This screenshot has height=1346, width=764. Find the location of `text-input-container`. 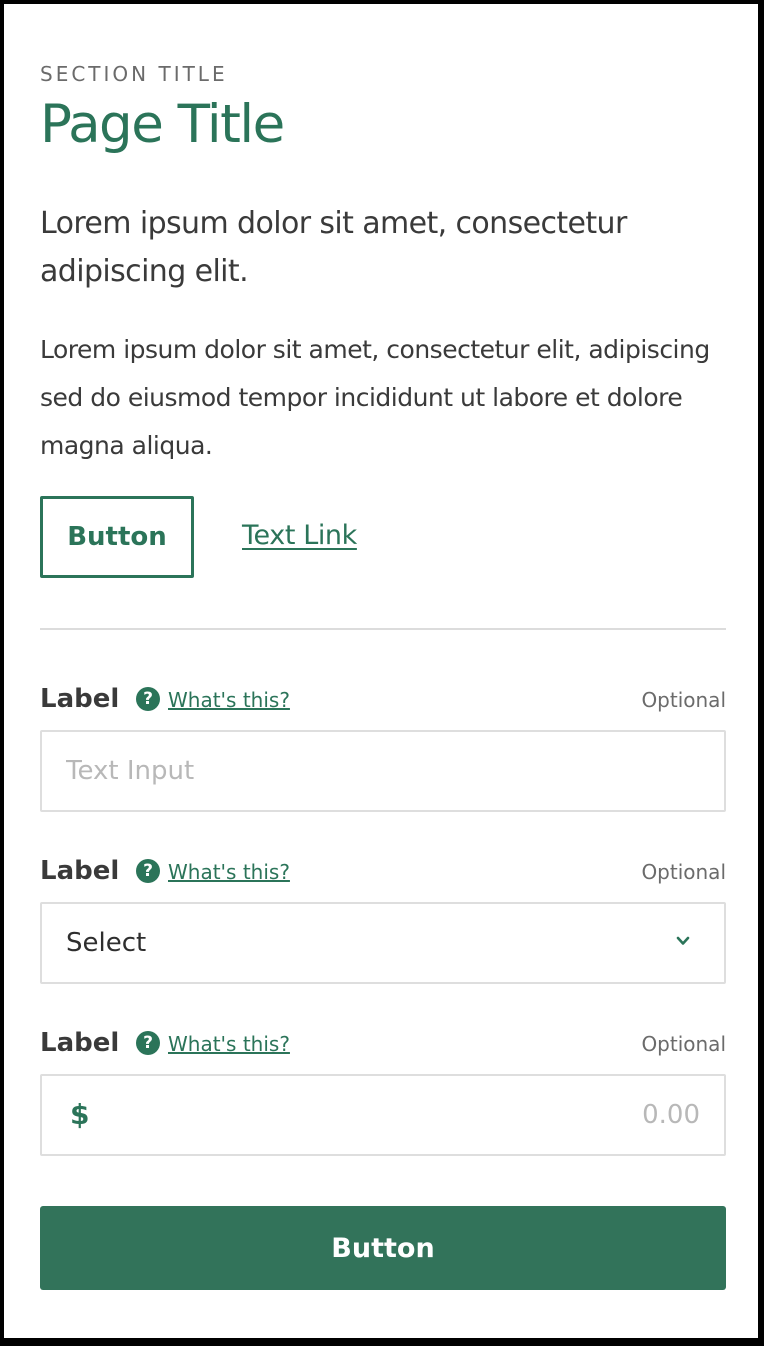

text-input-container is located at coordinates (383, 771).